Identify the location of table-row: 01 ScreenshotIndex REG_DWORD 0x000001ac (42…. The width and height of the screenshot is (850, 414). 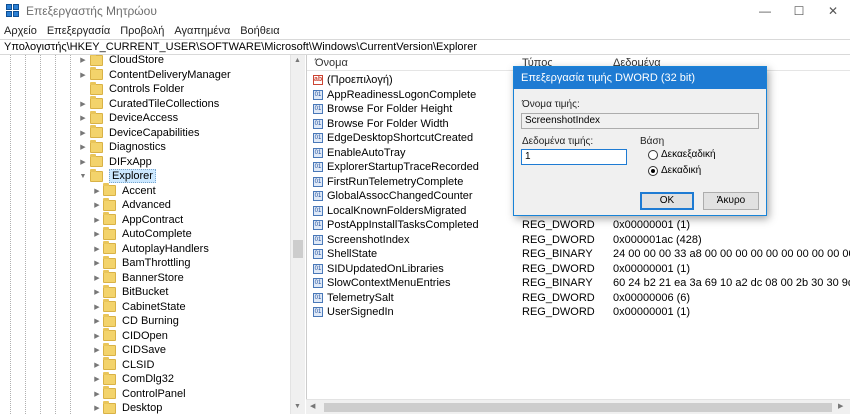
(578, 240).